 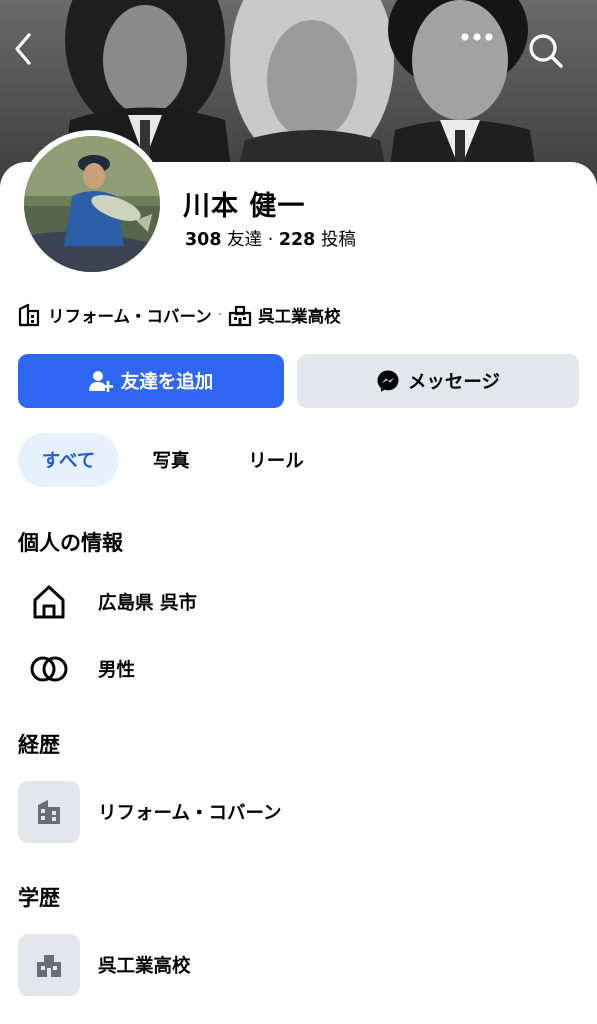 What do you see at coordinates (39, 898) in the screenshot?
I see `education-heading: 学歴` at bounding box center [39, 898].